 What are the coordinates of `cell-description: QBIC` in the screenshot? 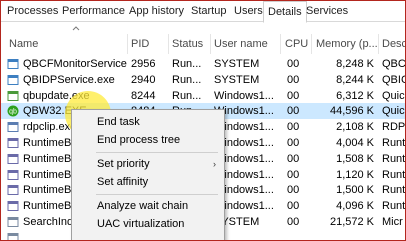 It's located at (393, 79).